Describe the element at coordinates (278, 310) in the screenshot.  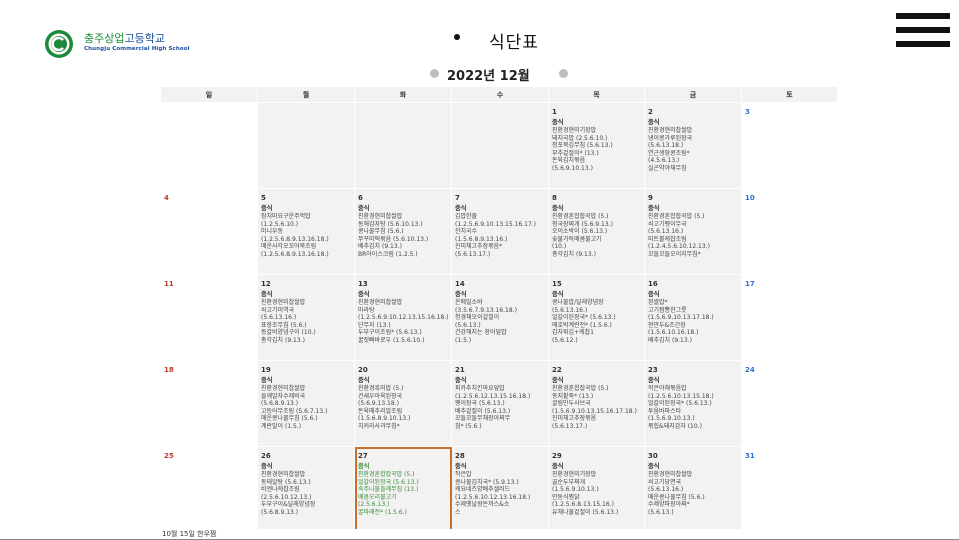
I see `menu-item: 쇠고기미역국` at that location.